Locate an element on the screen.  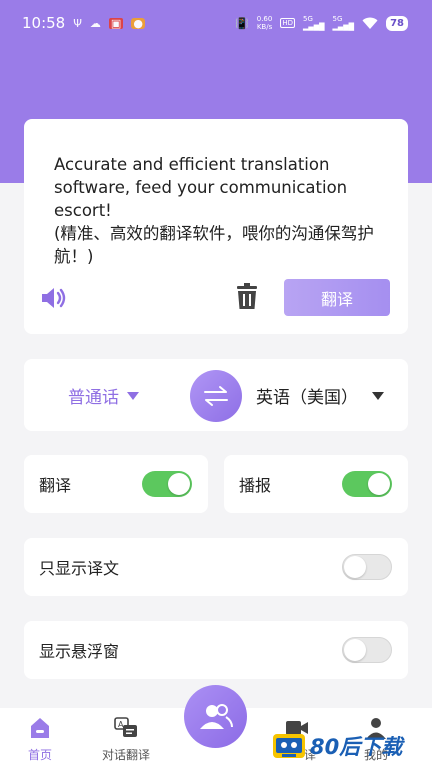
home-icon is located at coordinates (40, 728).